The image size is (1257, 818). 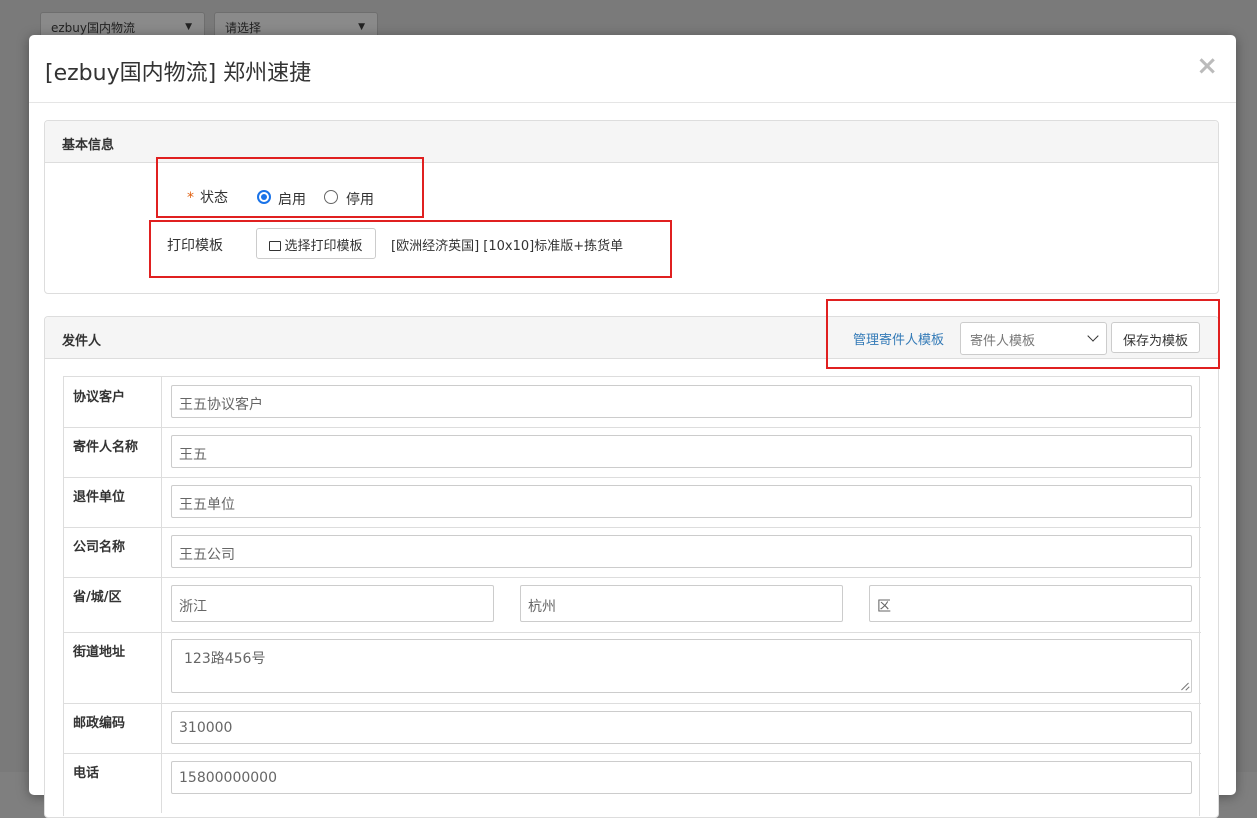 I want to click on current-template-text: [欧洲经济英国] [10x10]标准版+拣货单, so click(x=507, y=246).